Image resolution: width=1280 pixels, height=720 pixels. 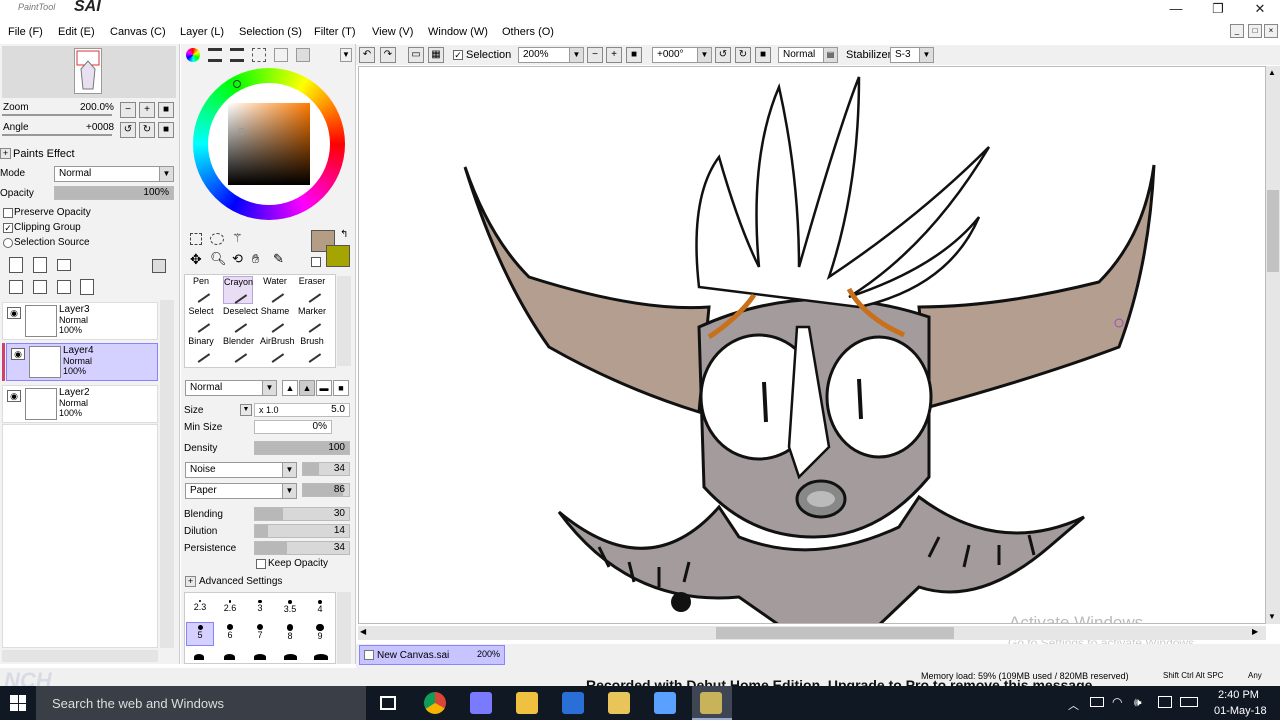 I want to click on hand-tool-icon: ✋︎, so click(x=255, y=259).